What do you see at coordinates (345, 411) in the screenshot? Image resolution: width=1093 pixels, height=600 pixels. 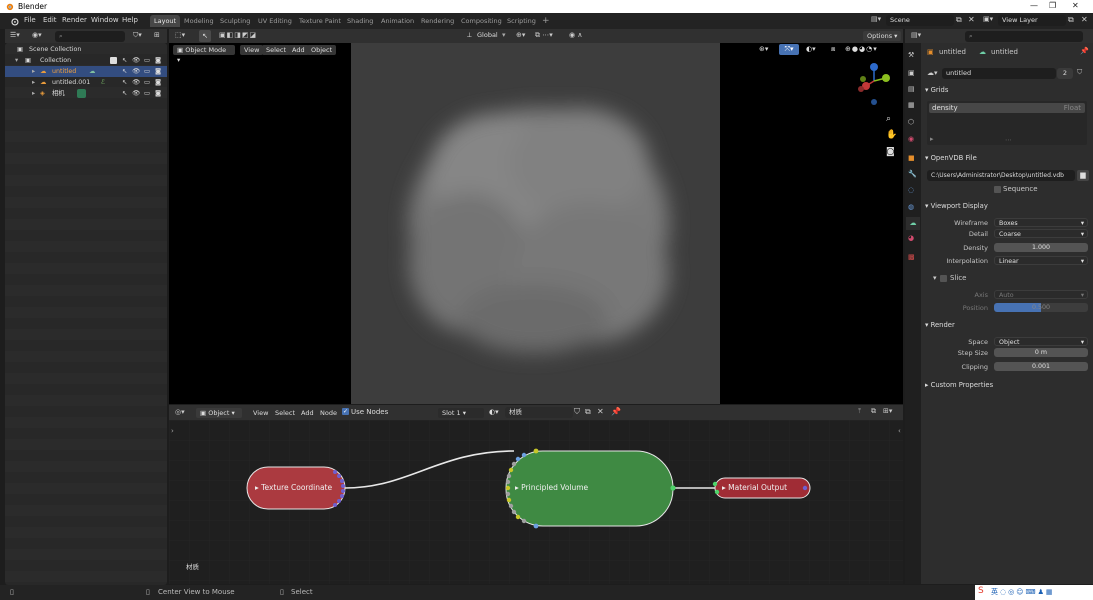 I see `use-nodes-checkbox: ✓` at bounding box center [345, 411].